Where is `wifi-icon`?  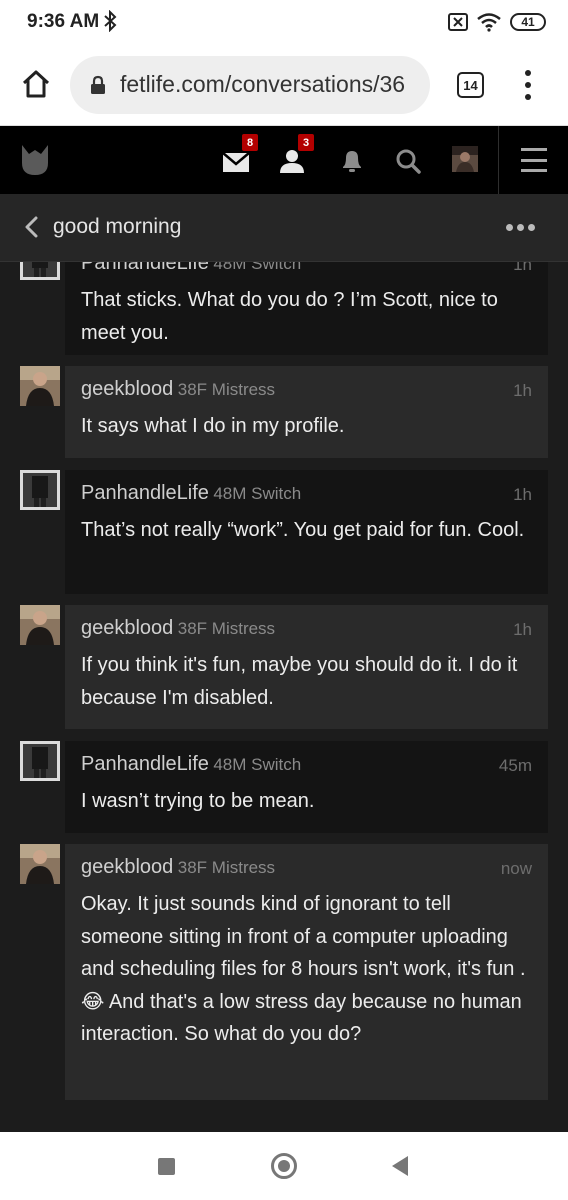 wifi-icon is located at coordinates (489, 22).